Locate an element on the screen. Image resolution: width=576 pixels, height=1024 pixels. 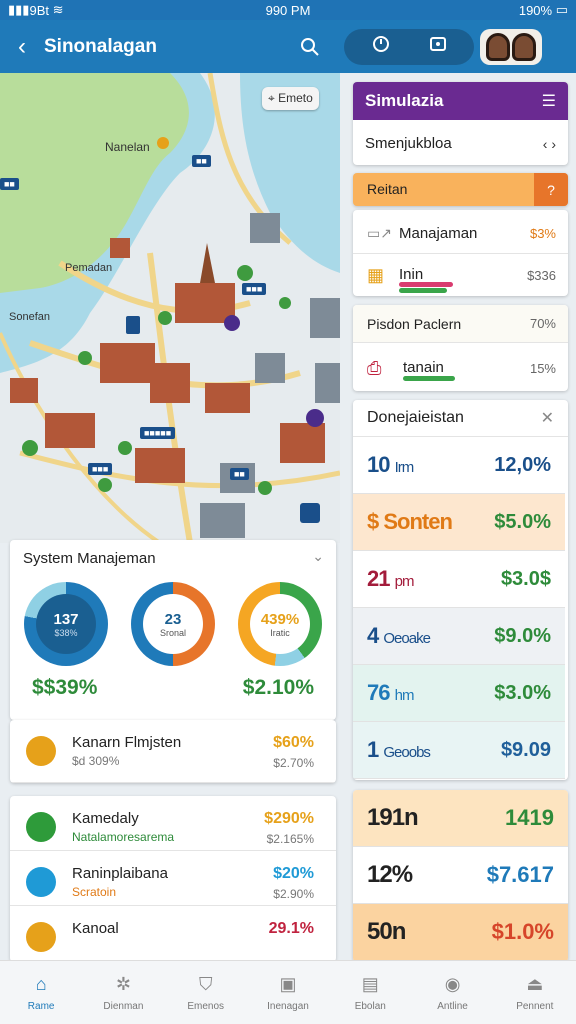
list-item-subtitle: Natalamoresarema is located at coordinates (123, 837).